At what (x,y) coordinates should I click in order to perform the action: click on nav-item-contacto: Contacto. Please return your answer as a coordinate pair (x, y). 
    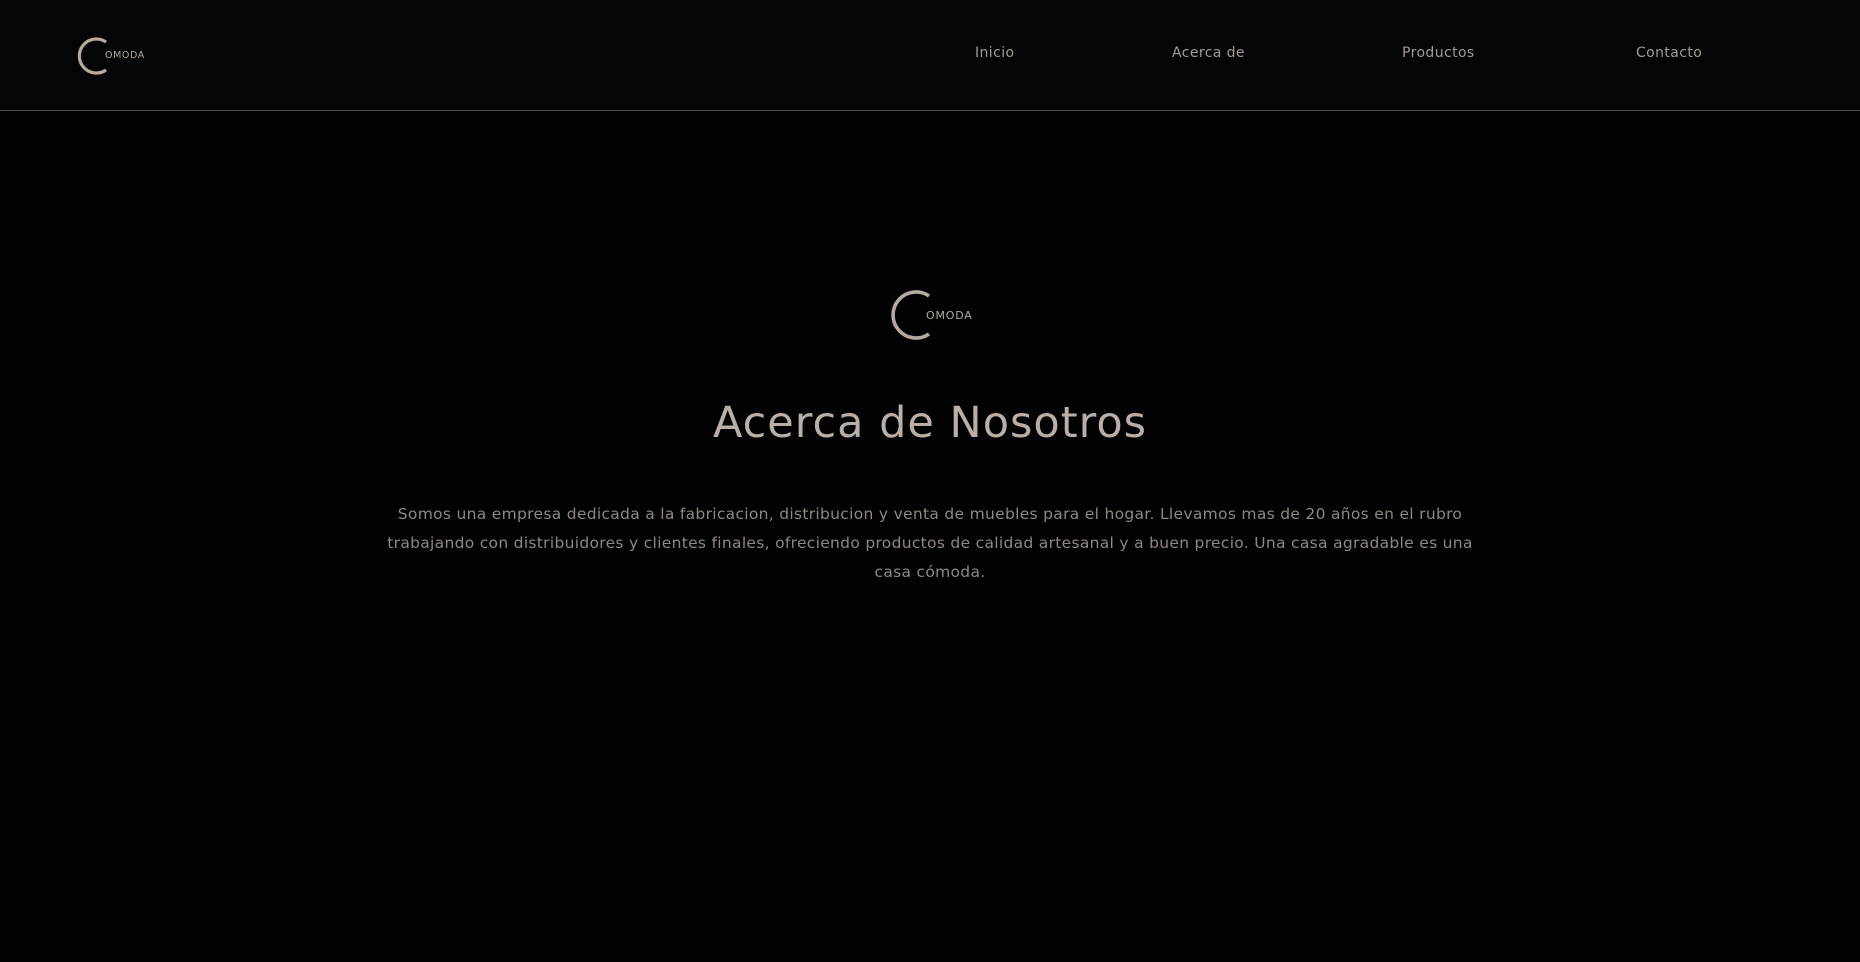
    Looking at the image, I should click on (1669, 53).